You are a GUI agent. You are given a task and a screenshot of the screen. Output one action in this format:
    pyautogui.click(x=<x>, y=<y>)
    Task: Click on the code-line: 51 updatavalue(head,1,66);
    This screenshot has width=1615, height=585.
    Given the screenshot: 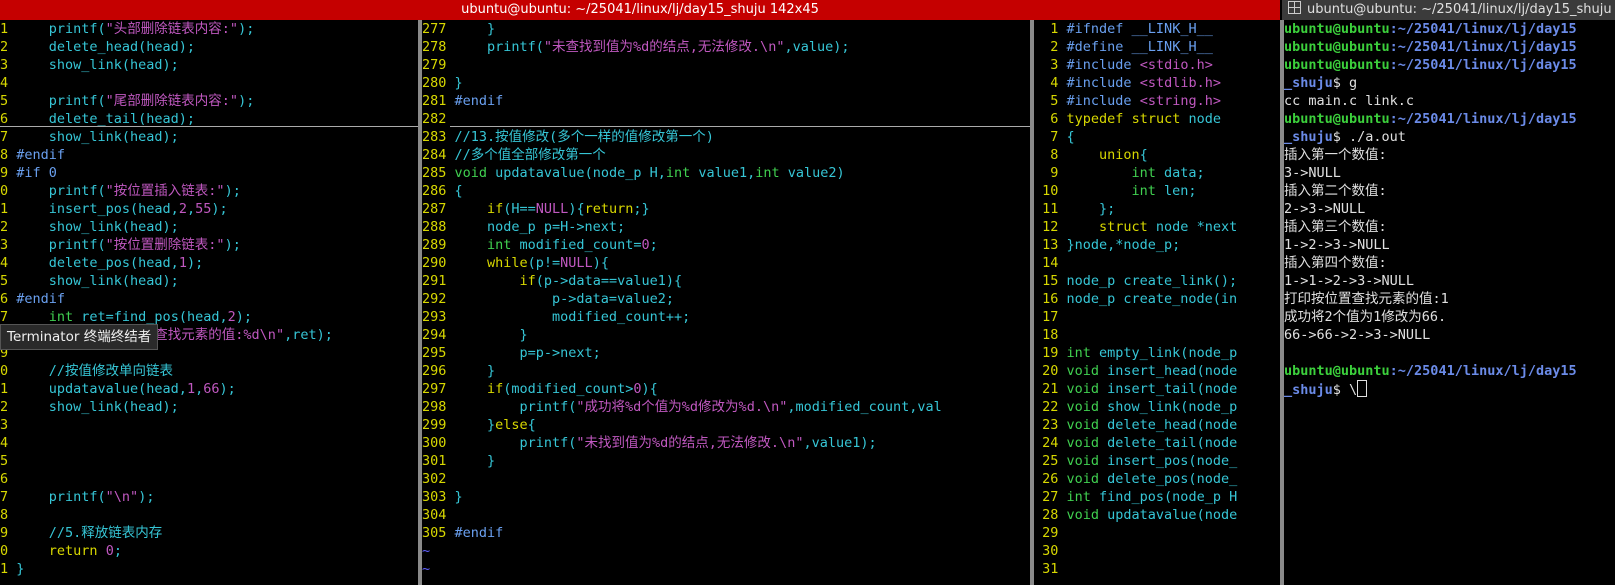 What is the action you would take?
    pyautogui.click(x=209, y=389)
    